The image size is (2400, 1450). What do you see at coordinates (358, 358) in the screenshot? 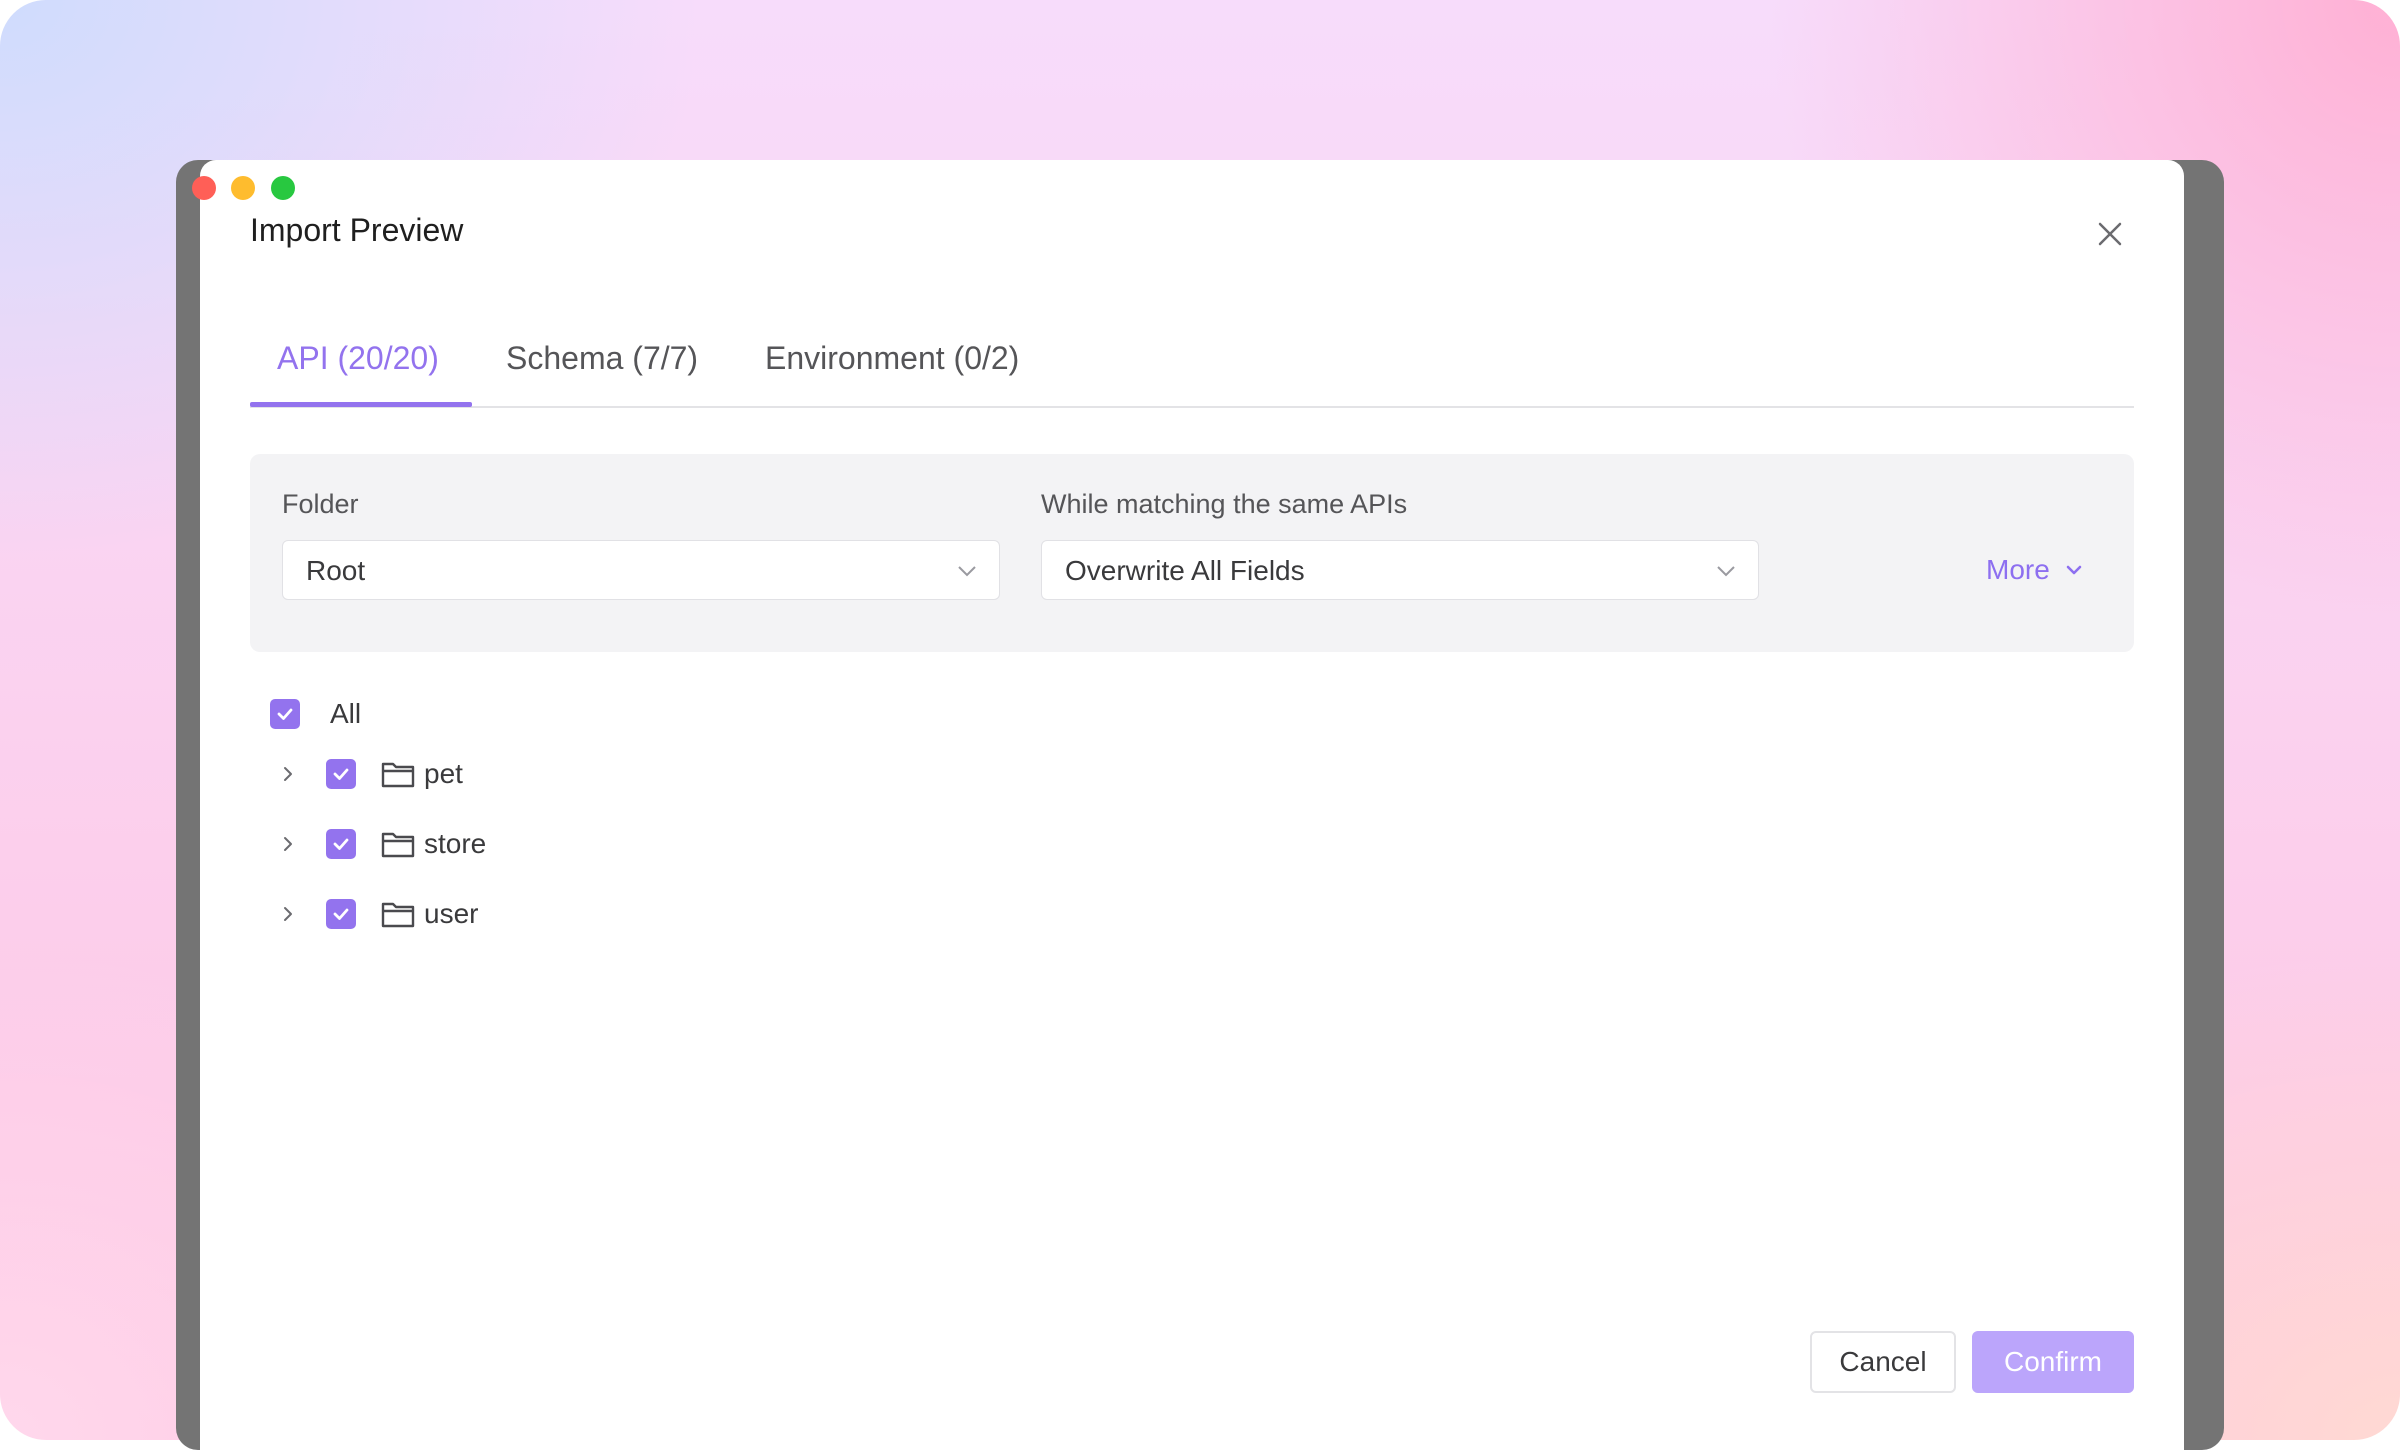
I see `tab-api: API (20/20)` at bounding box center [358, 358].